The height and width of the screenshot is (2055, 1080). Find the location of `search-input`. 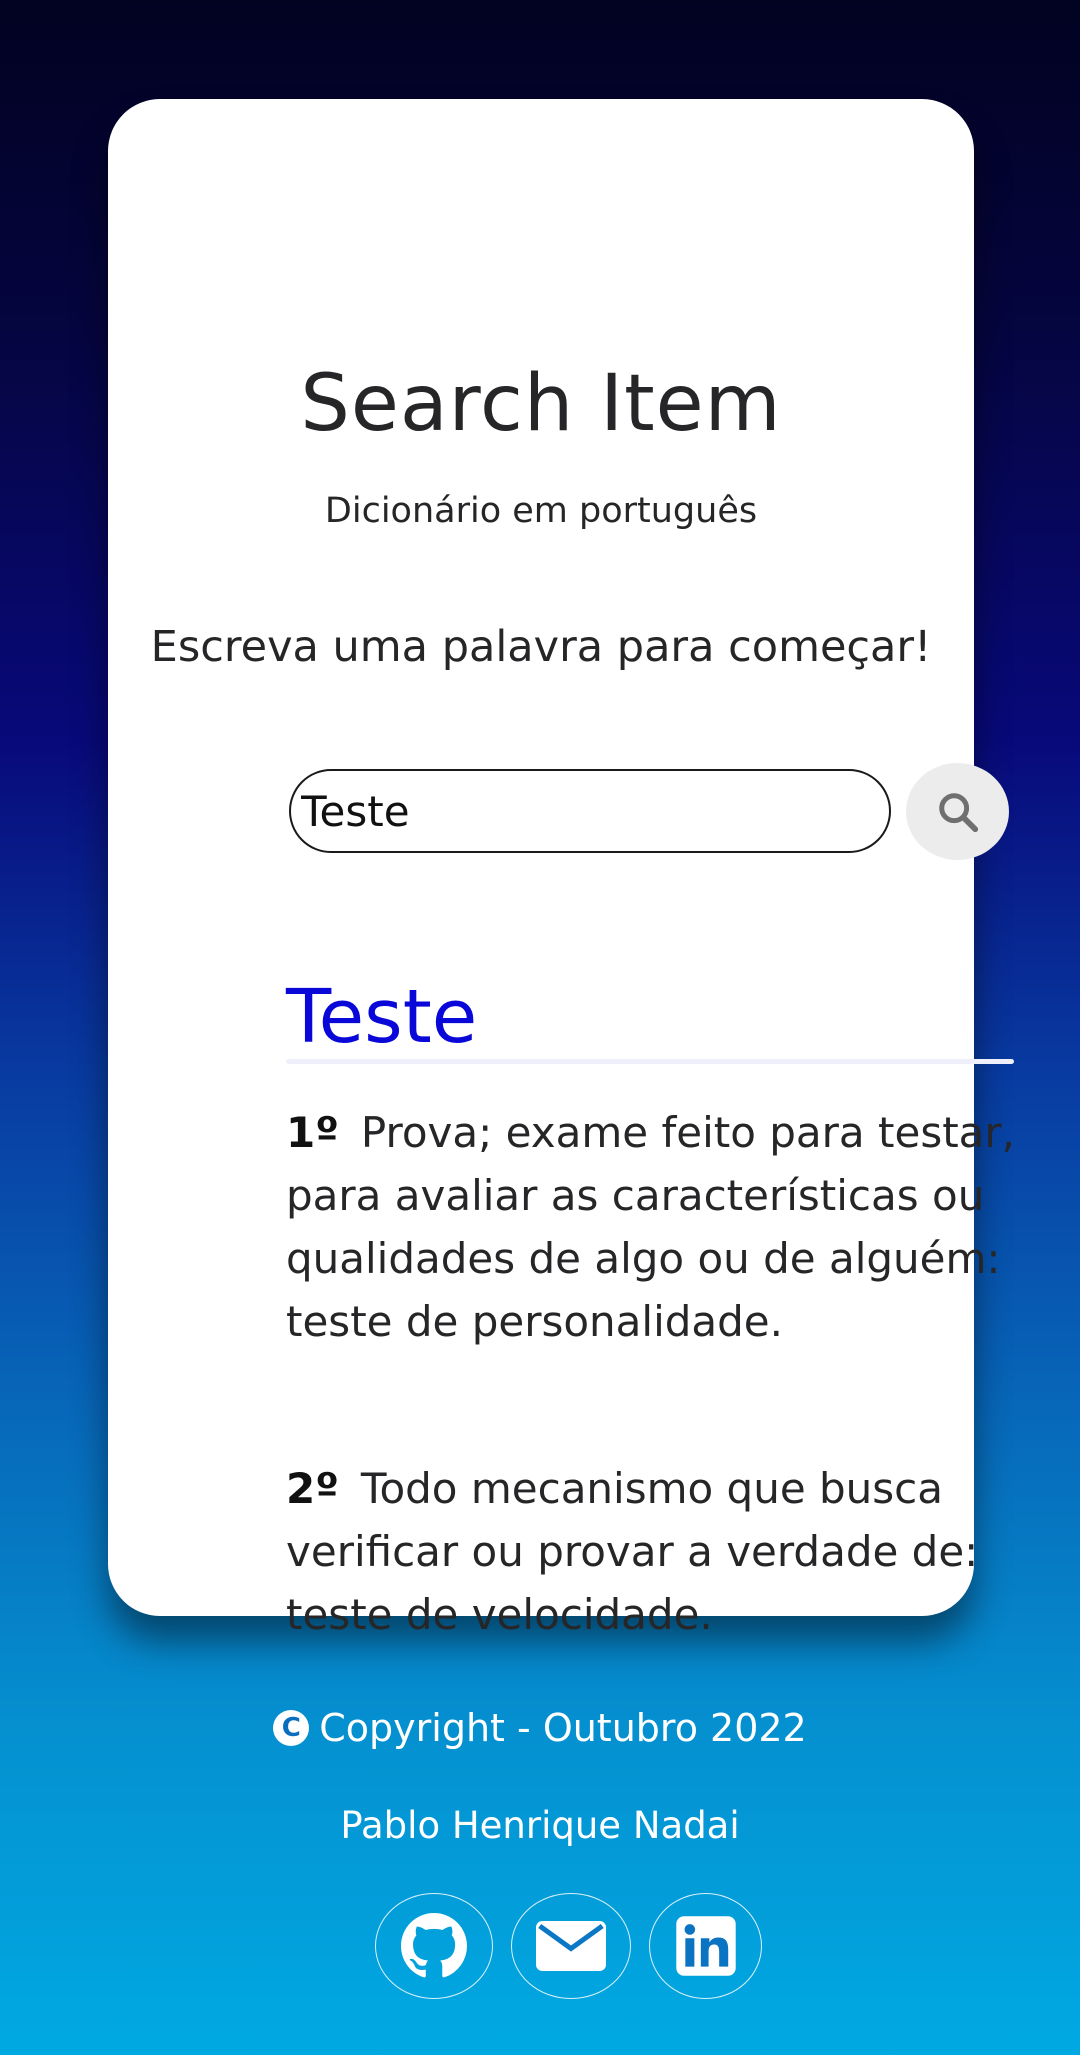

search-input is located at coordinates (590, 811).